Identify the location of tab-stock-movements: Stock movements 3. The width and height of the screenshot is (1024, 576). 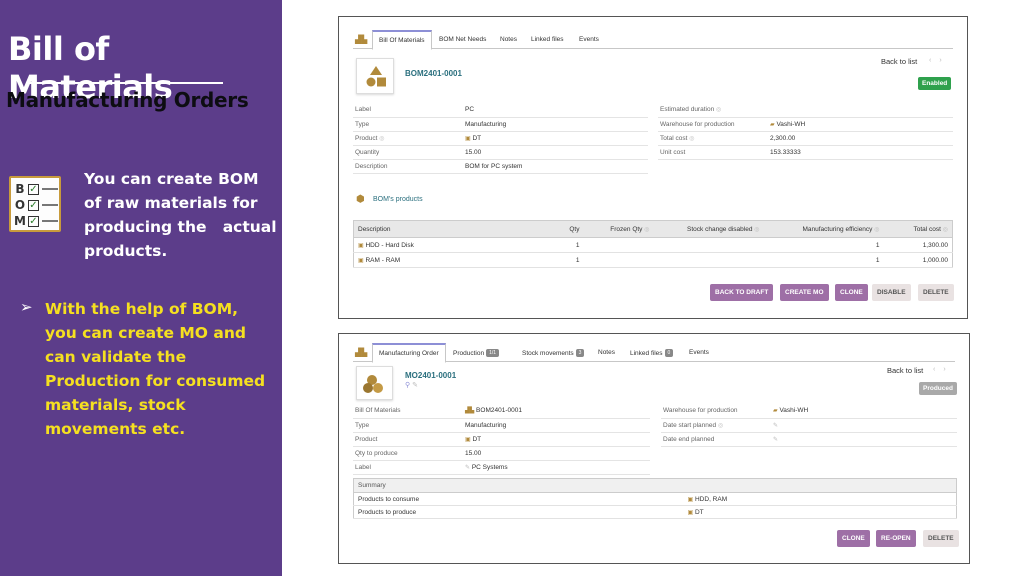
(553, 353).